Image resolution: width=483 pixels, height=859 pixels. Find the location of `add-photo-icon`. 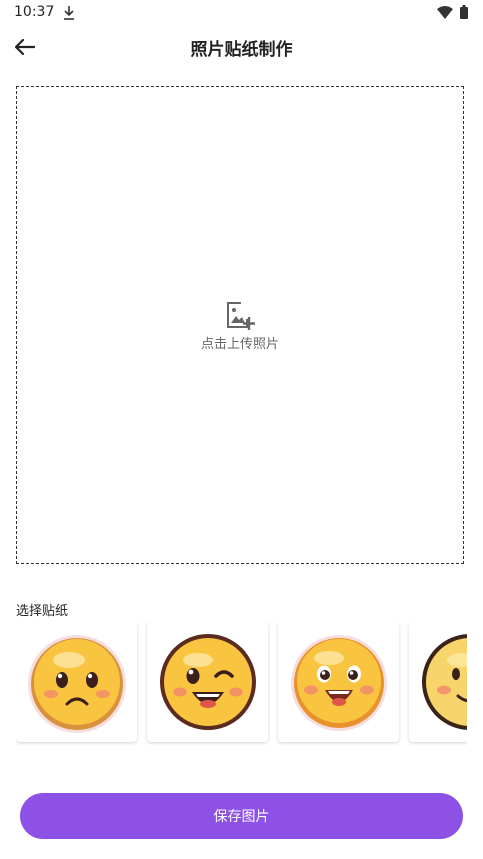

add-photo-icon is located at coordinates (241, 316).